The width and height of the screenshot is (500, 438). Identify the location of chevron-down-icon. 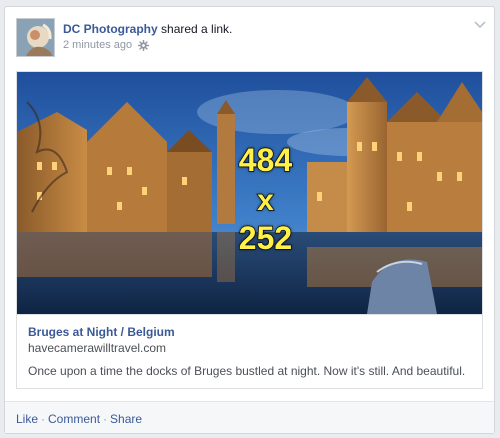
(480, 24).